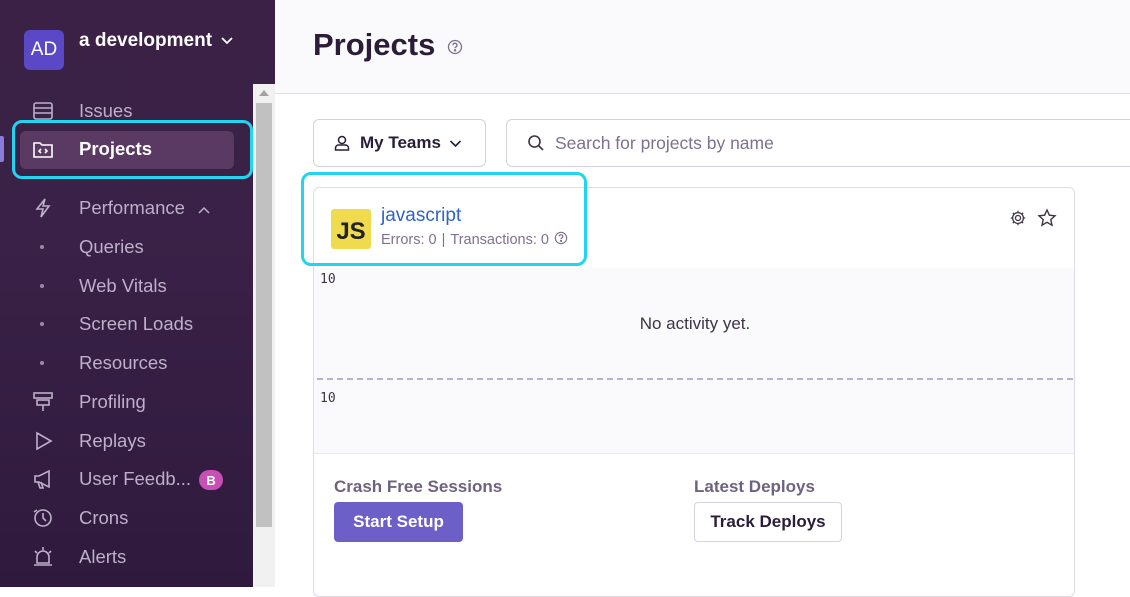  Describe the element at coordinates (43, 402) in the screenshot. I see `profiling-icon` at that location.